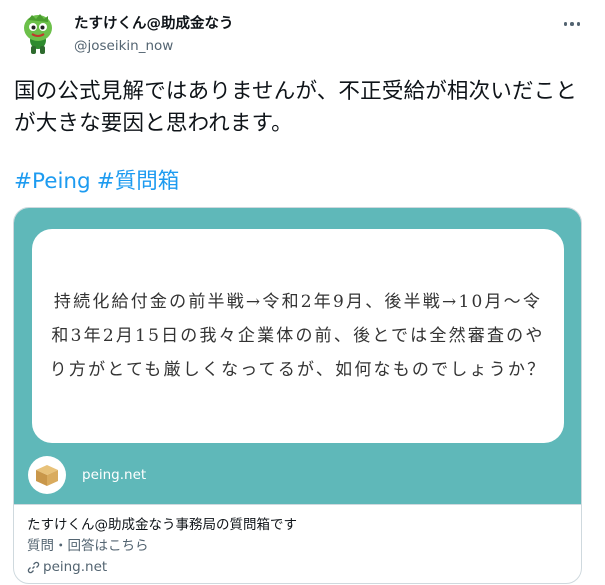 Image resolution: width=605 pixels, height=585 pixels. Describe the element at coordinates (47, 475) in the screenshot. I see `cardboard-box-icon` at that location.